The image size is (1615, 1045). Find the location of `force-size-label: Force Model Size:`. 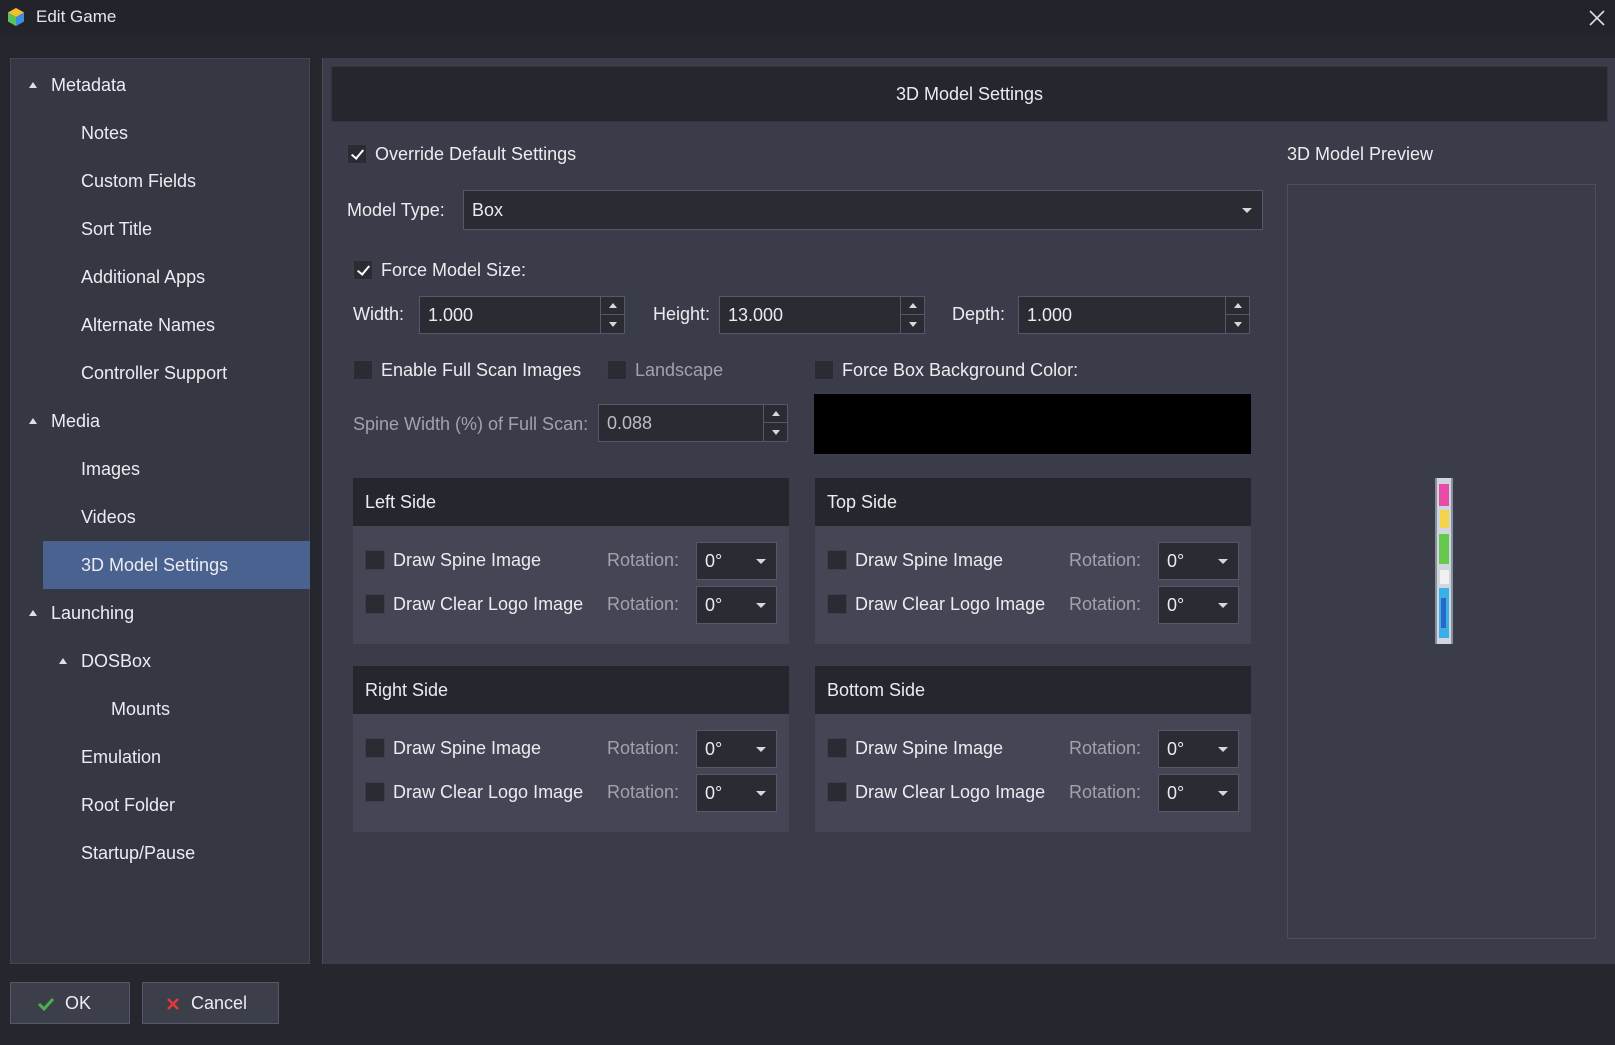

force-size-label: Force Model Size: is located at coordinates (454, 270).